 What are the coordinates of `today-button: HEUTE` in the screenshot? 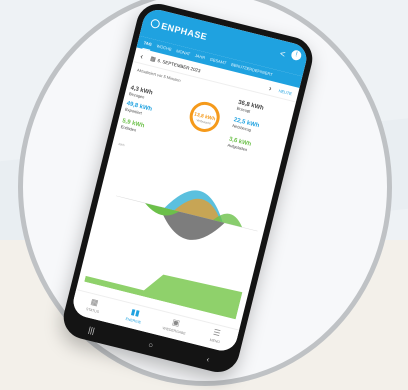 It's located at (285, 92).